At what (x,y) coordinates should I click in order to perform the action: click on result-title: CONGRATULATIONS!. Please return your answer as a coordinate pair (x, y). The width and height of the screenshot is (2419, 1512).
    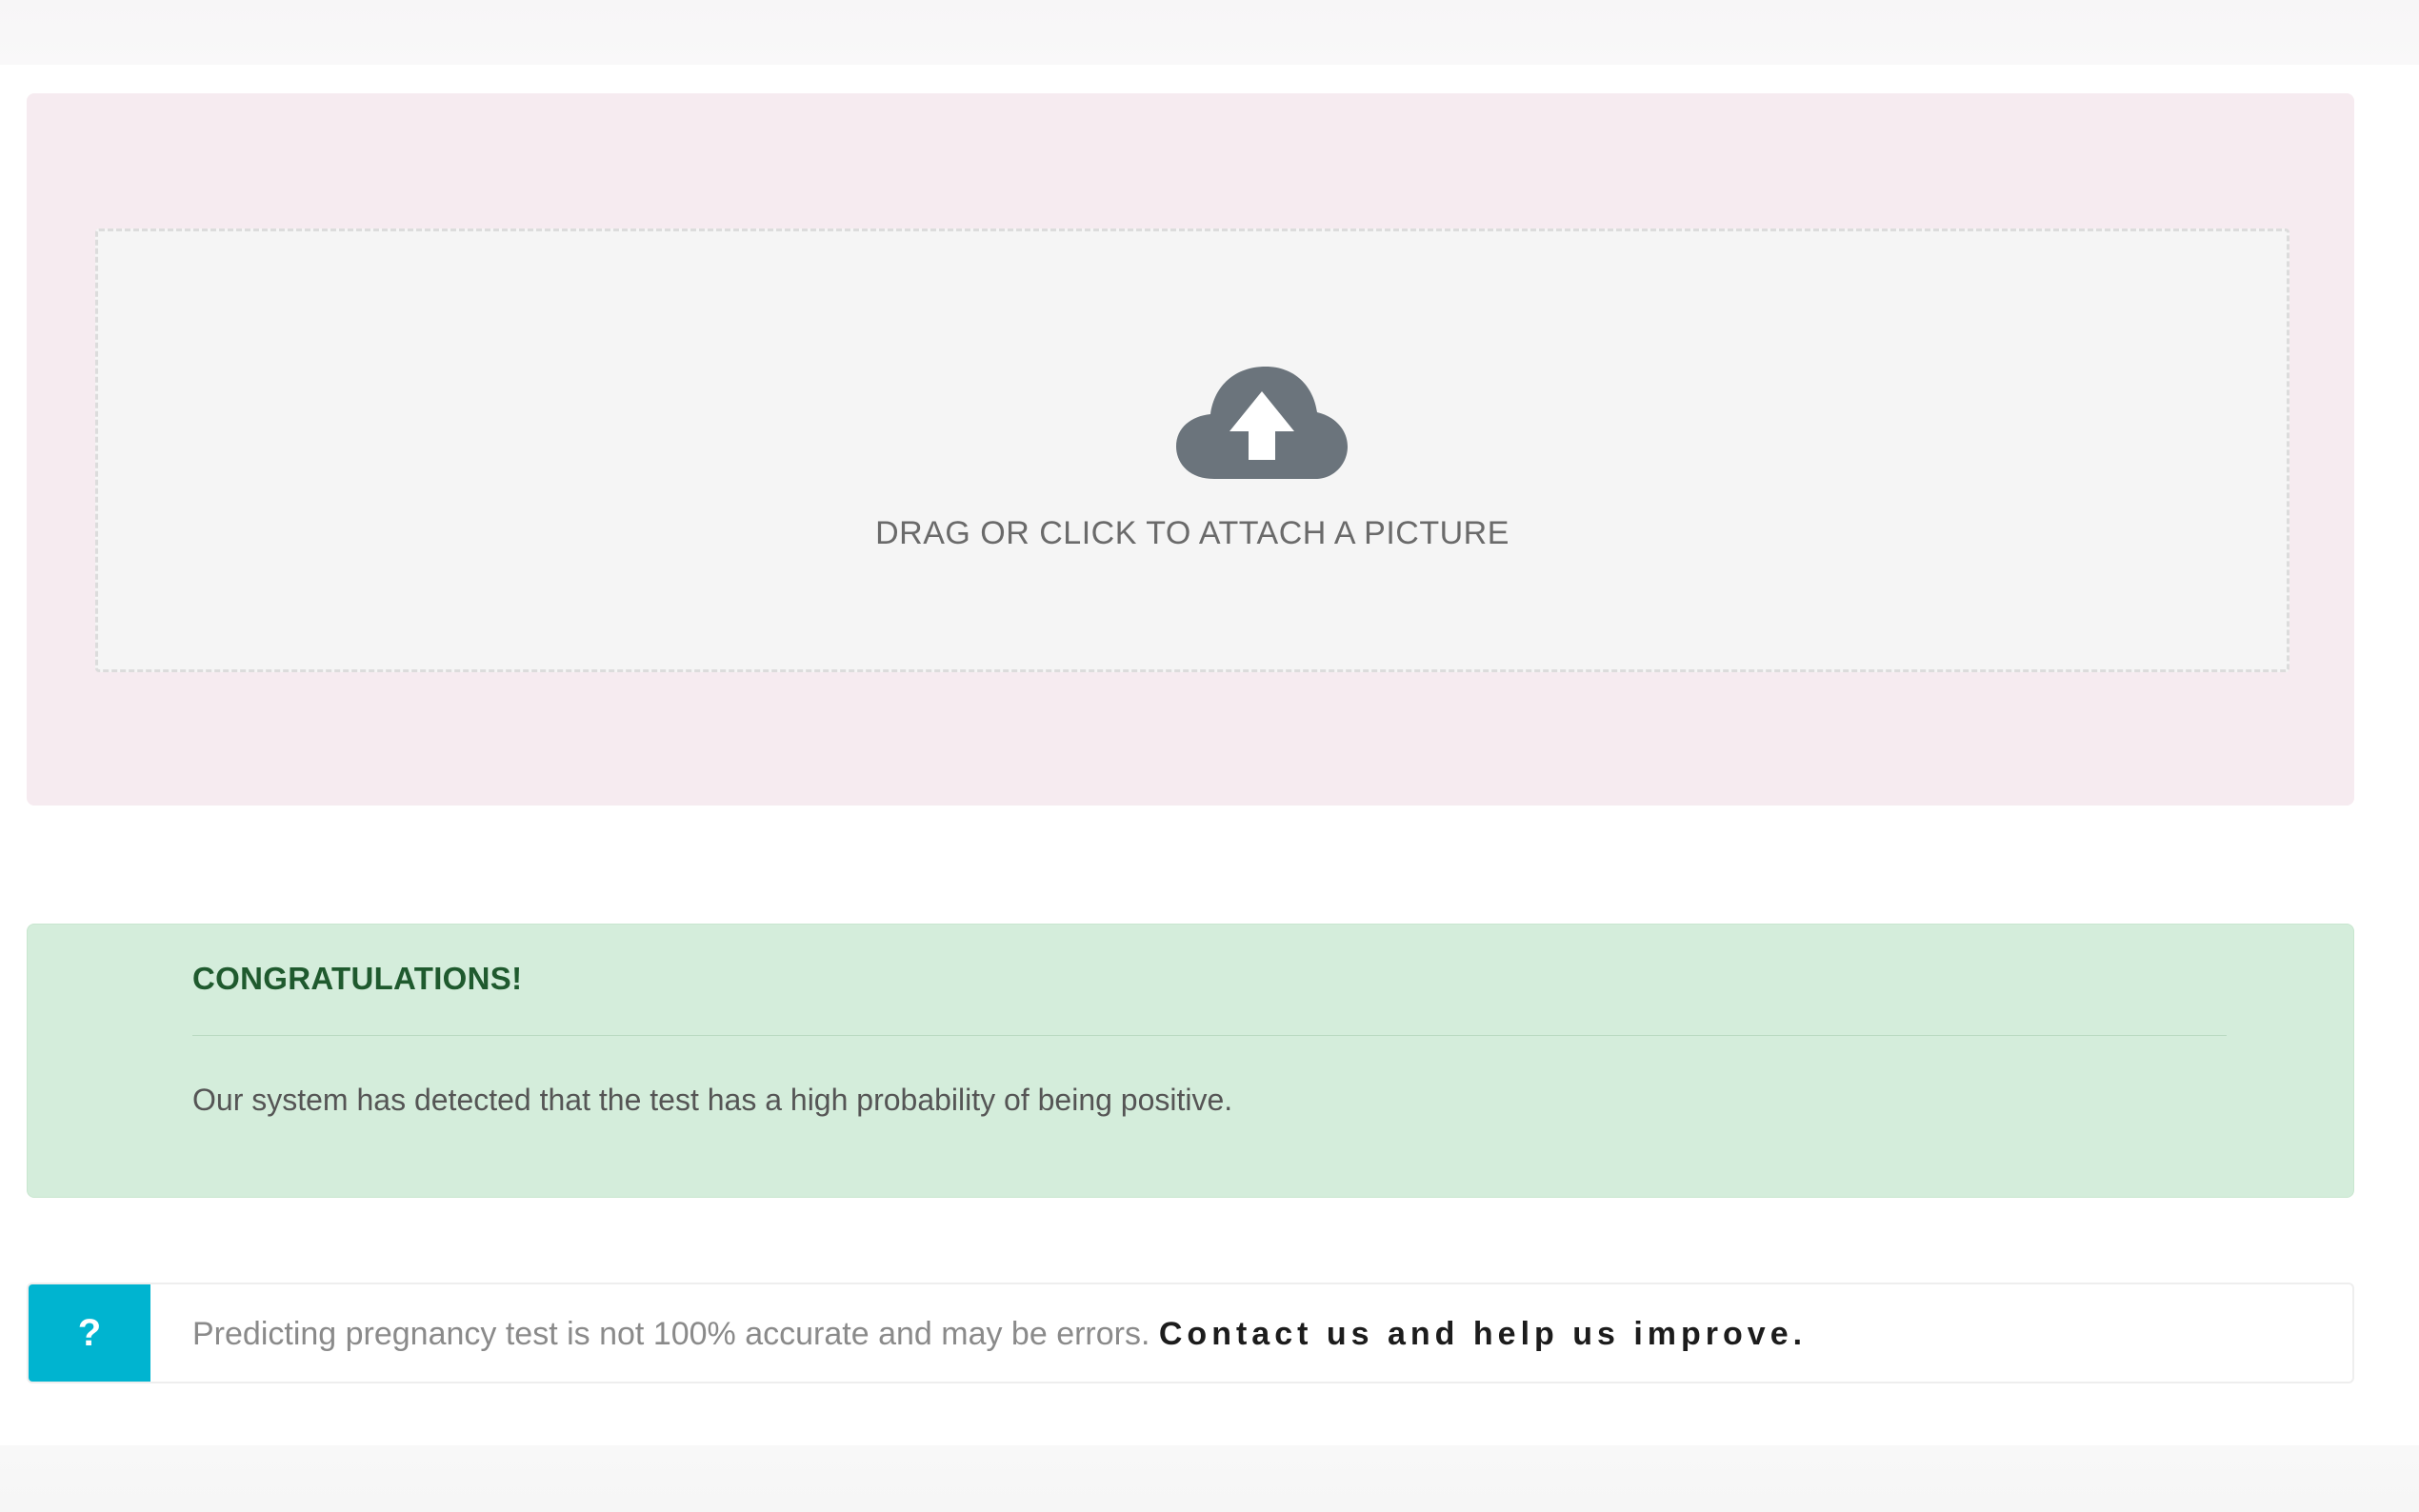
    Looking at the image, I should click on (357, 978).